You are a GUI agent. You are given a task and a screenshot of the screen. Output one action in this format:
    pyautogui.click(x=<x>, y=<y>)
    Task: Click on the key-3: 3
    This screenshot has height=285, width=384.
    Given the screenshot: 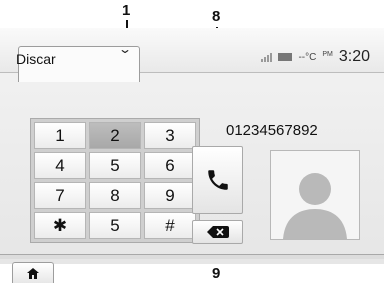 What is the action you would take?
    pyautogui.click(x=170, y=135)
    